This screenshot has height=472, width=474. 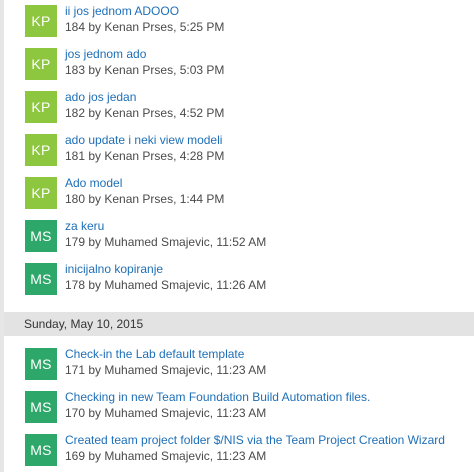 What do you see at coordinates (166, 456) in the screenshot?
I see `commit-meta: 169 by Muhamed Smajevic, 11:23 AM` at bounding box center [166, 456].